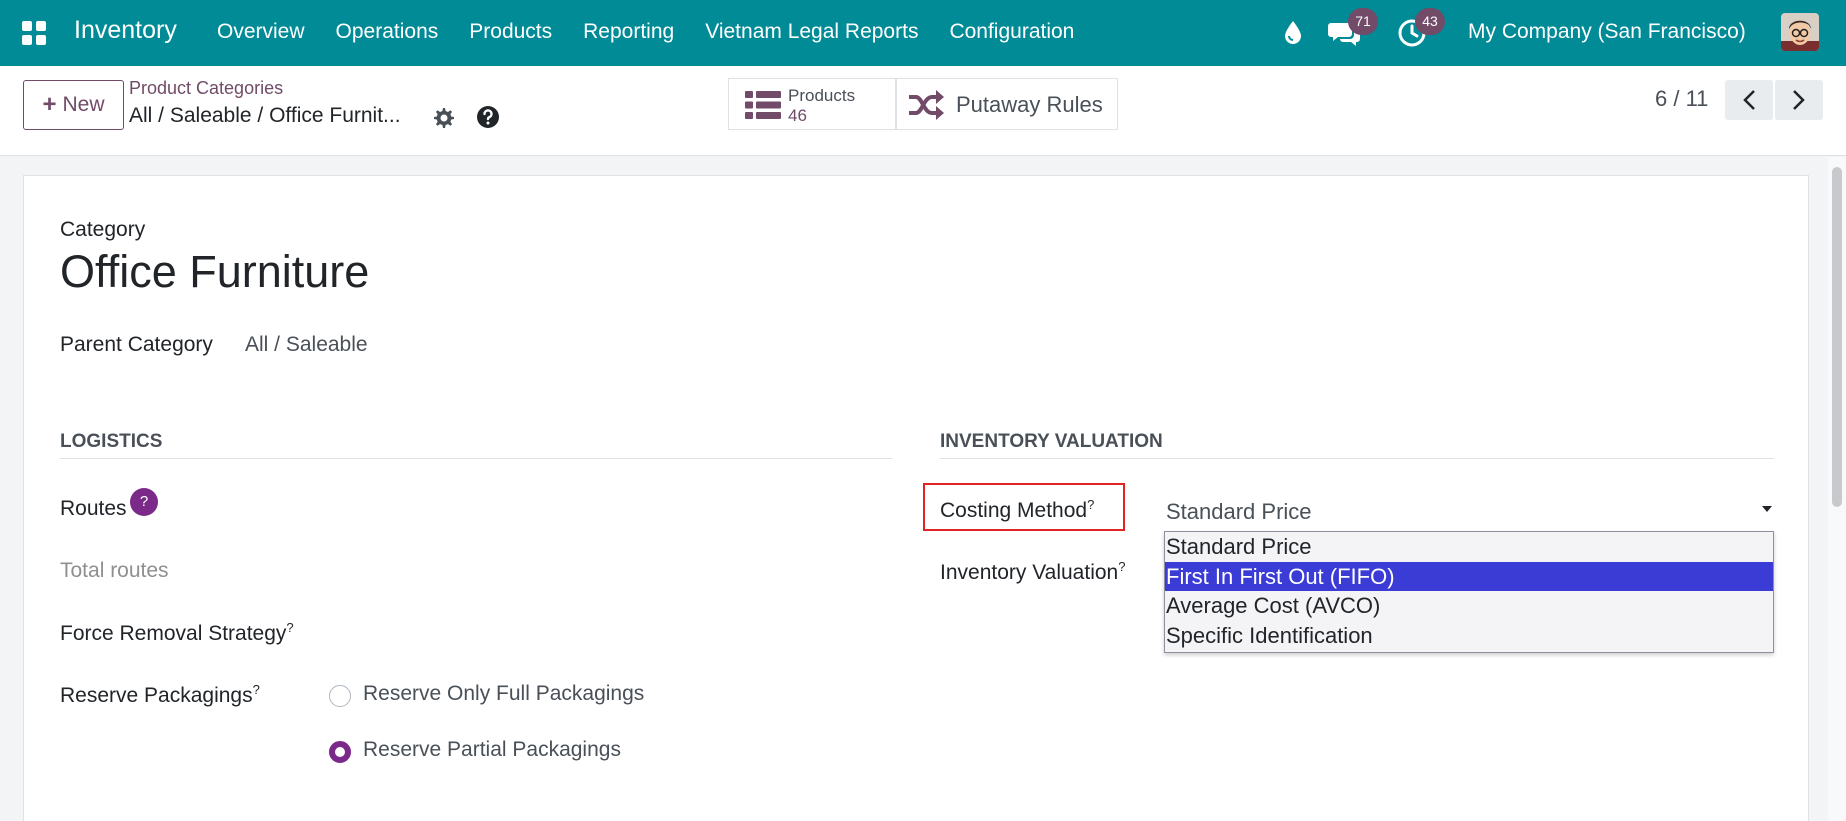 This screenshot has width=1846, height=821. Describe the element at coordinates (503, 694) in the screenshot. I see `reserve-full-packagings-label: Reserve Only Full Packagings` at that location.